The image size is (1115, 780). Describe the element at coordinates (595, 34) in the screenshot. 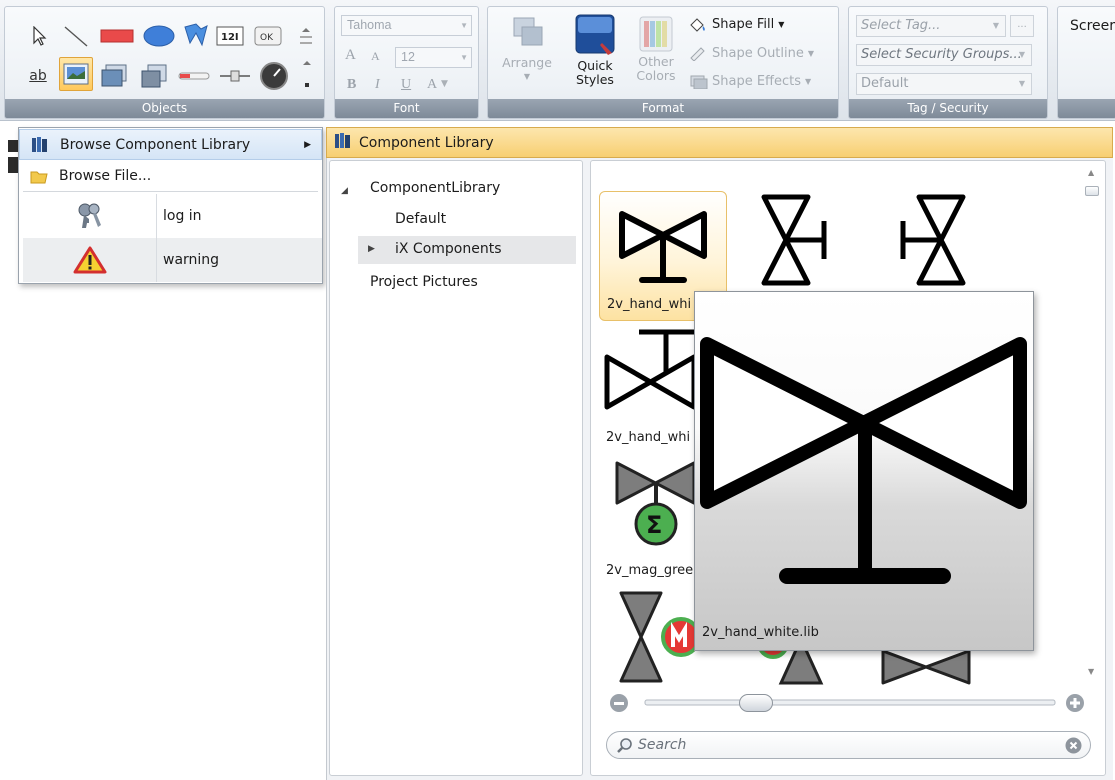

I see `quick-styles-icon` at that location.